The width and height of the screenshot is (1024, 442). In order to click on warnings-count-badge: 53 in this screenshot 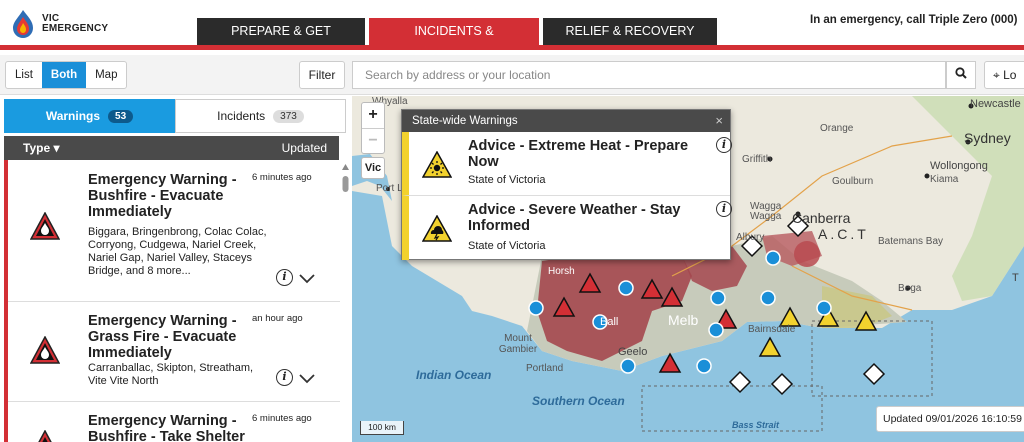, I will do `click(121, 116)`.